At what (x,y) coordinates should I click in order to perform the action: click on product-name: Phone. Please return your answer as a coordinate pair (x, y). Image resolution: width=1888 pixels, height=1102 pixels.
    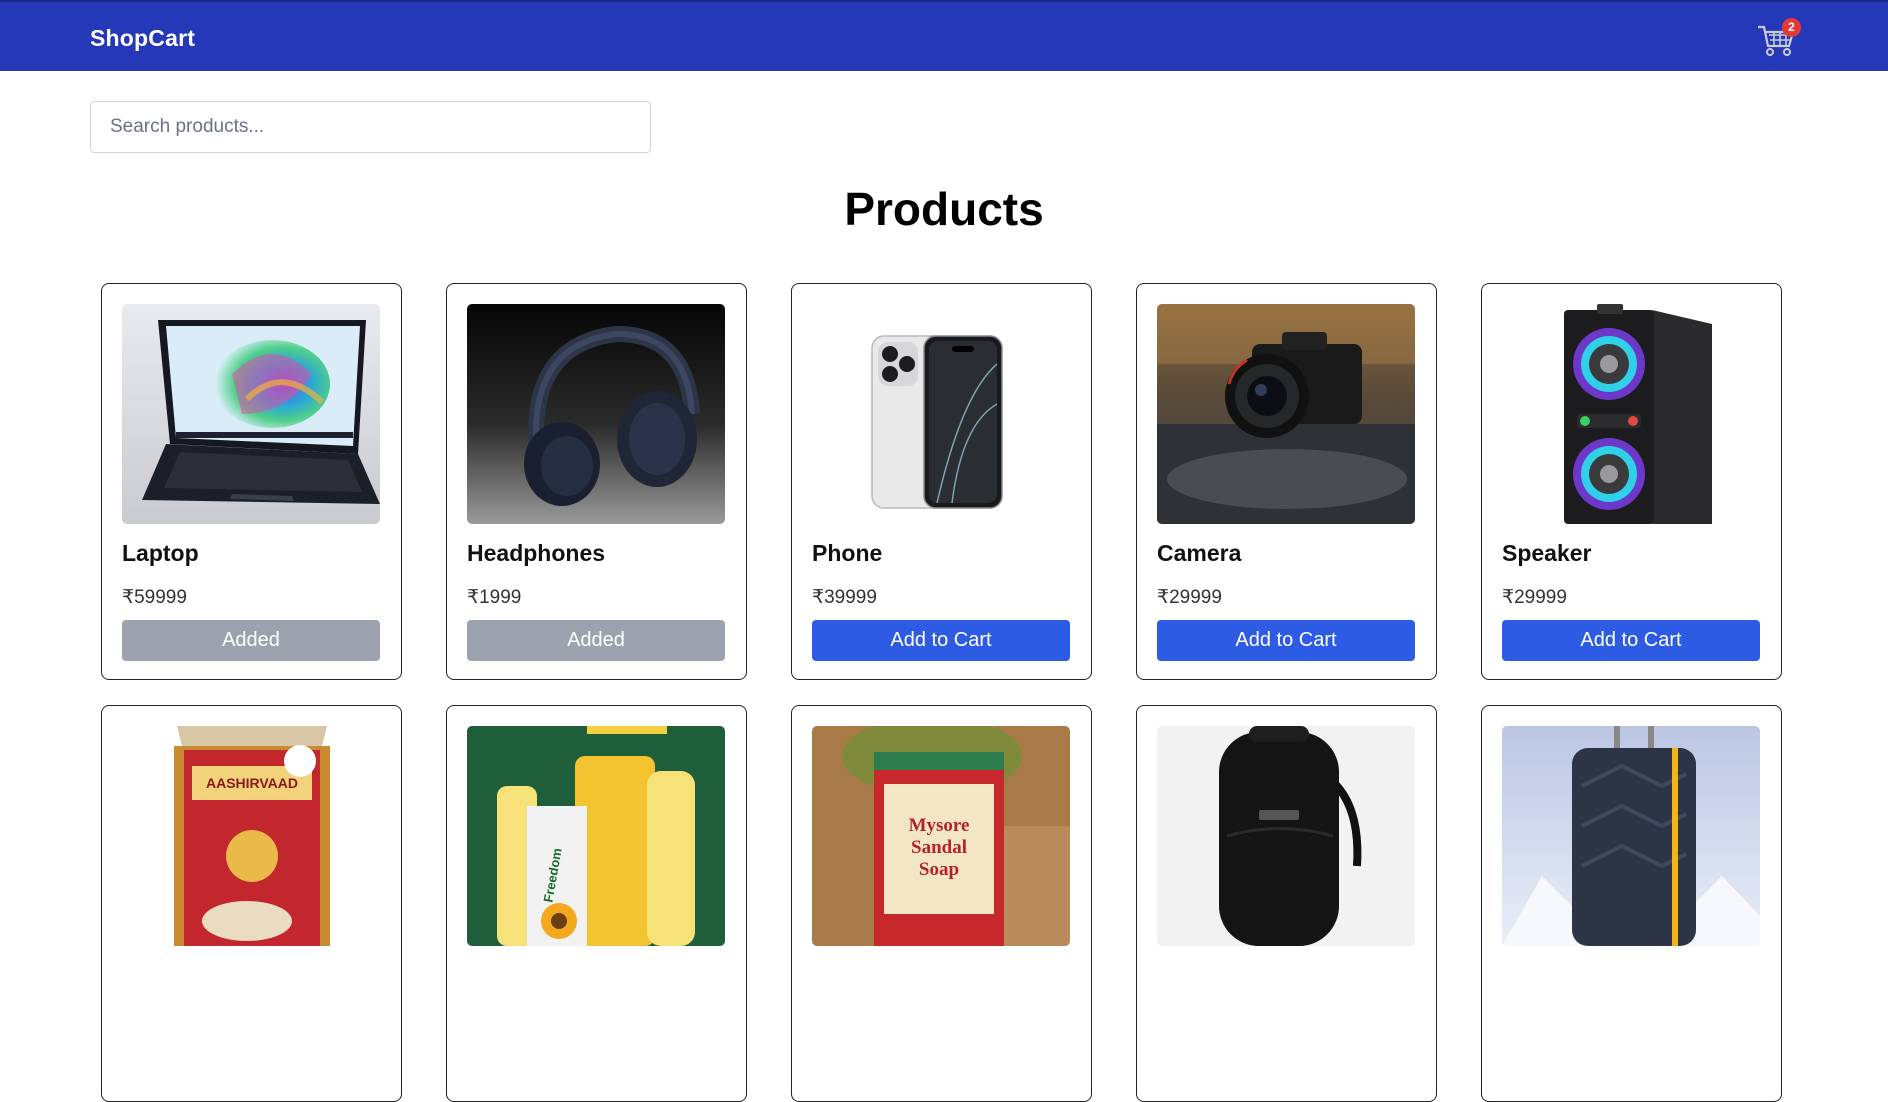
    Looking at the image, I should click on (847, 553).